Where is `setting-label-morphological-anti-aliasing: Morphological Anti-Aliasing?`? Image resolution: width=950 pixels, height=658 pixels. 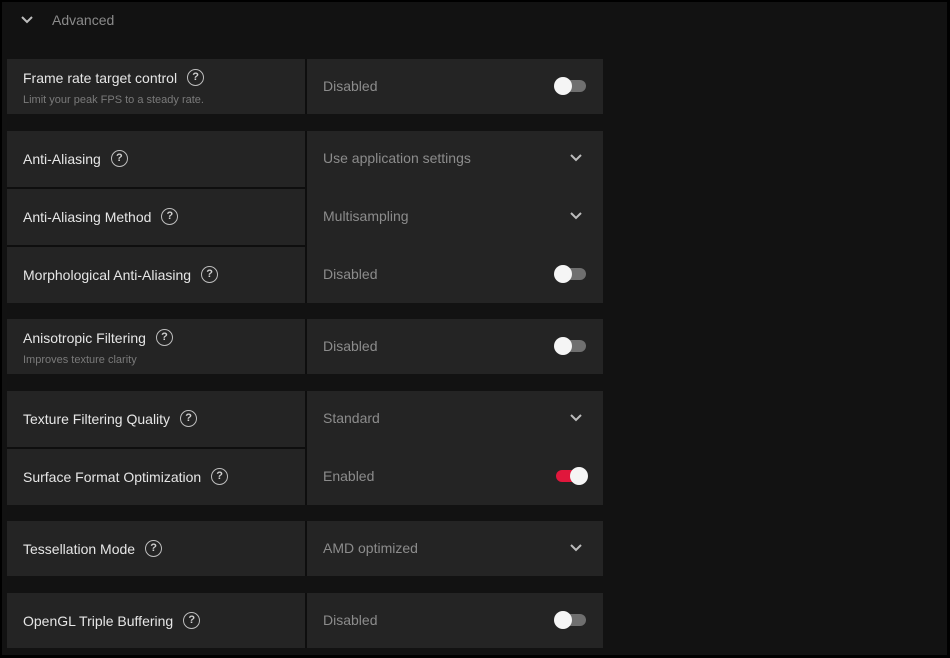
setting-label-morphological-anti-aliasing: Morphological Anti-Aliasing? is located at coordinates (156, 275).